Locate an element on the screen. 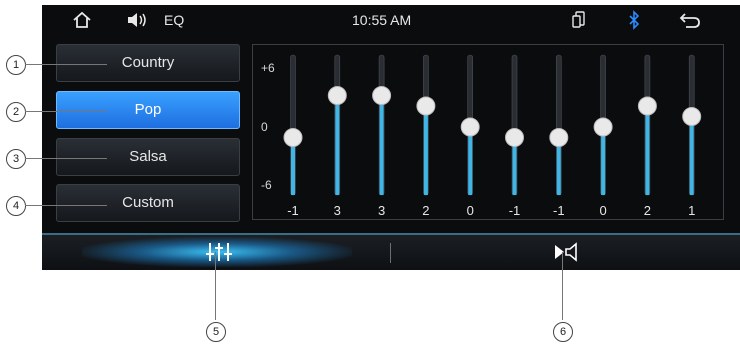 This screenshot has width=740, height=345. status-bar: EQ 10:55 AM is located at coordinates (391, 20).